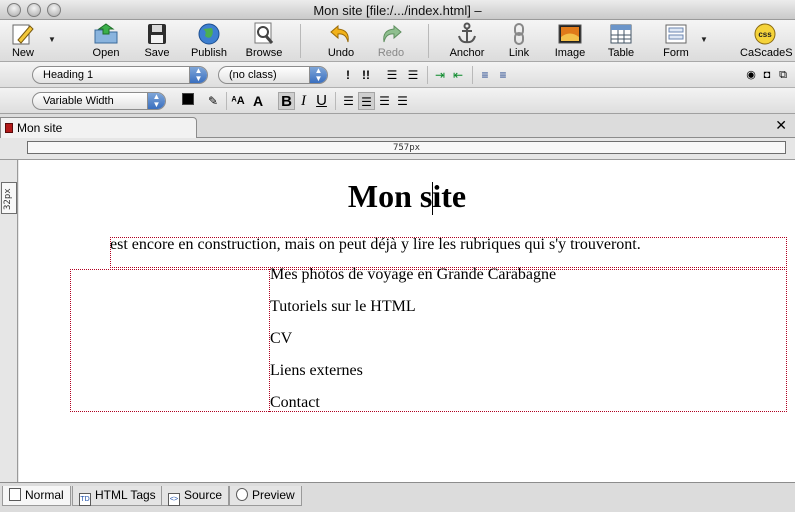 The image size is (795, 512). Describe the element at coordinates (286, 101) in the screenshot. I see `bold-button: B` at that location.